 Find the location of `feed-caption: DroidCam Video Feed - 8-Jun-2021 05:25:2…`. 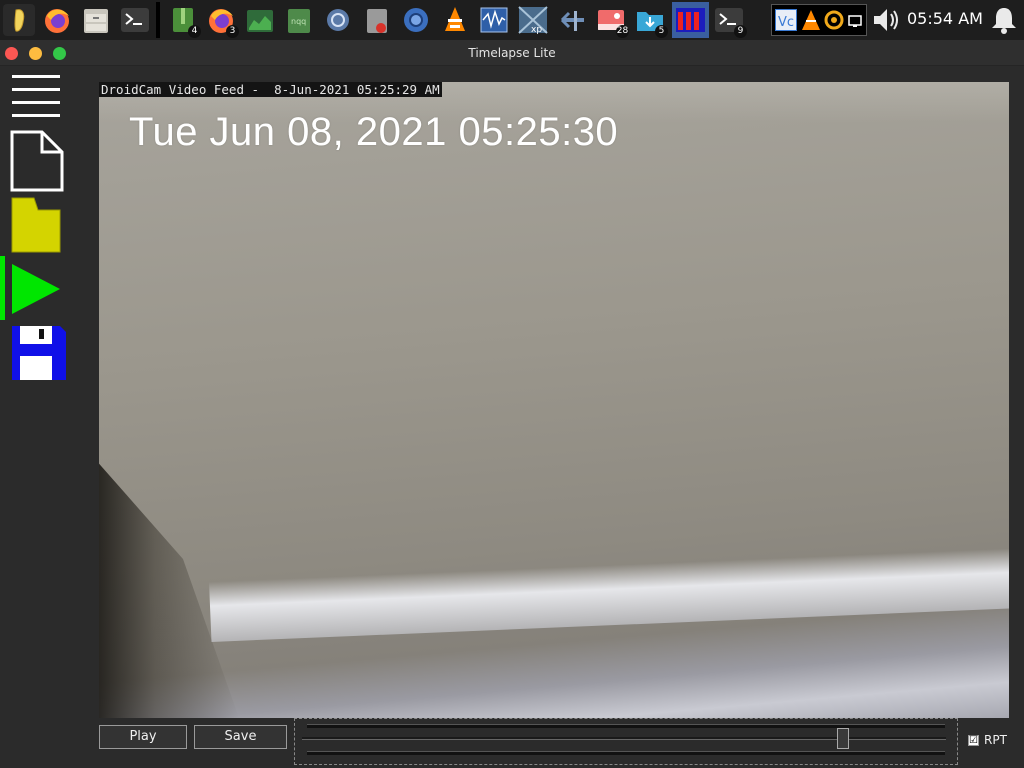

feed-caption: DroidCam Video Feed - 8-Jun-2021 05:25:2… is located at coordinates (270, 89).